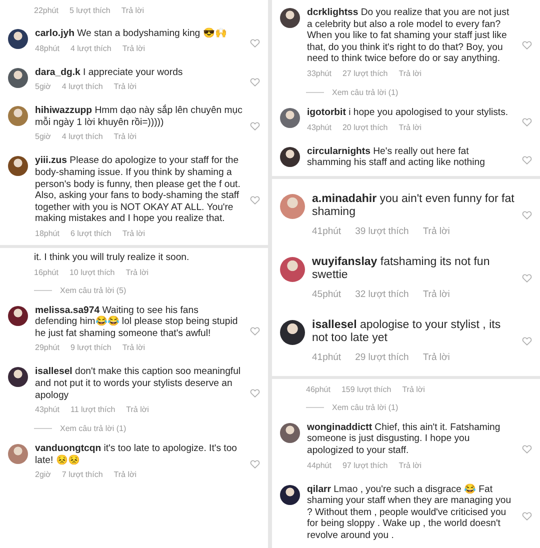  Describe the element at coordinates (43, 475) in the screenshot. I see `time-label: 2giờ` at that location.